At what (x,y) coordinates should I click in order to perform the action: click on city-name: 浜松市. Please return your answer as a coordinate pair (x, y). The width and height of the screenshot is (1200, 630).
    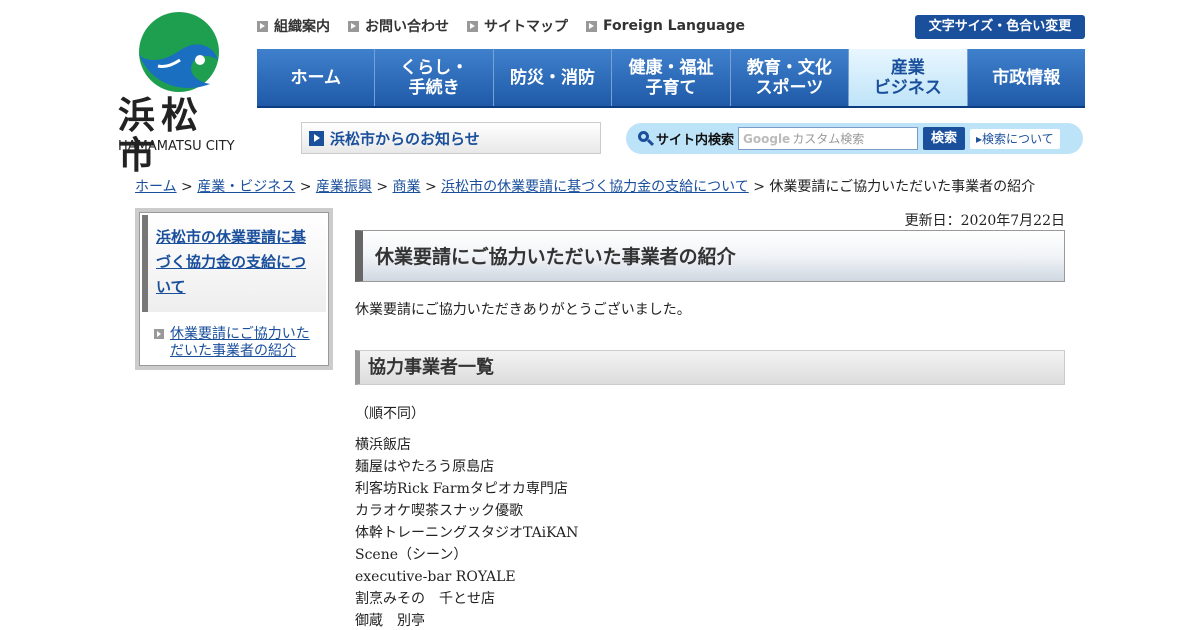
    Looking at the image, I should click on (161, 135).